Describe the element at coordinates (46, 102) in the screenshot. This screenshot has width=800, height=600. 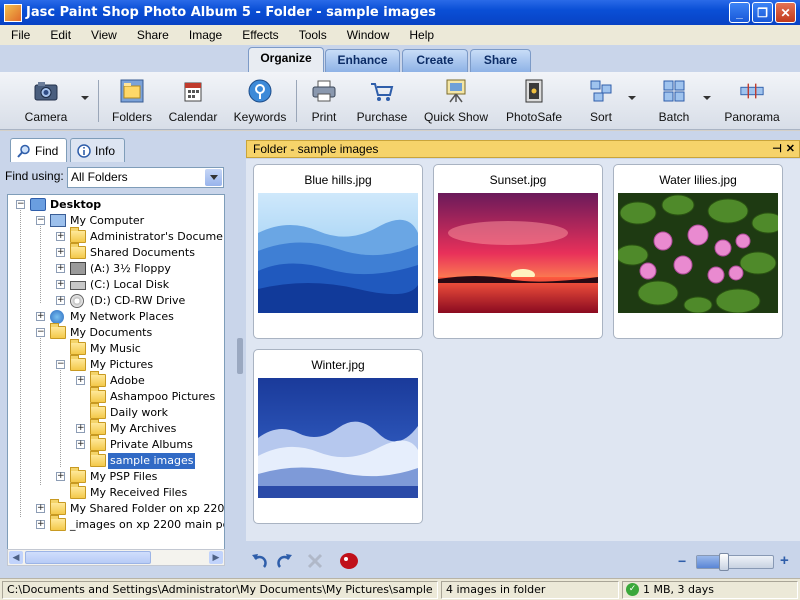
I see `camera-button: Camera` at that location.